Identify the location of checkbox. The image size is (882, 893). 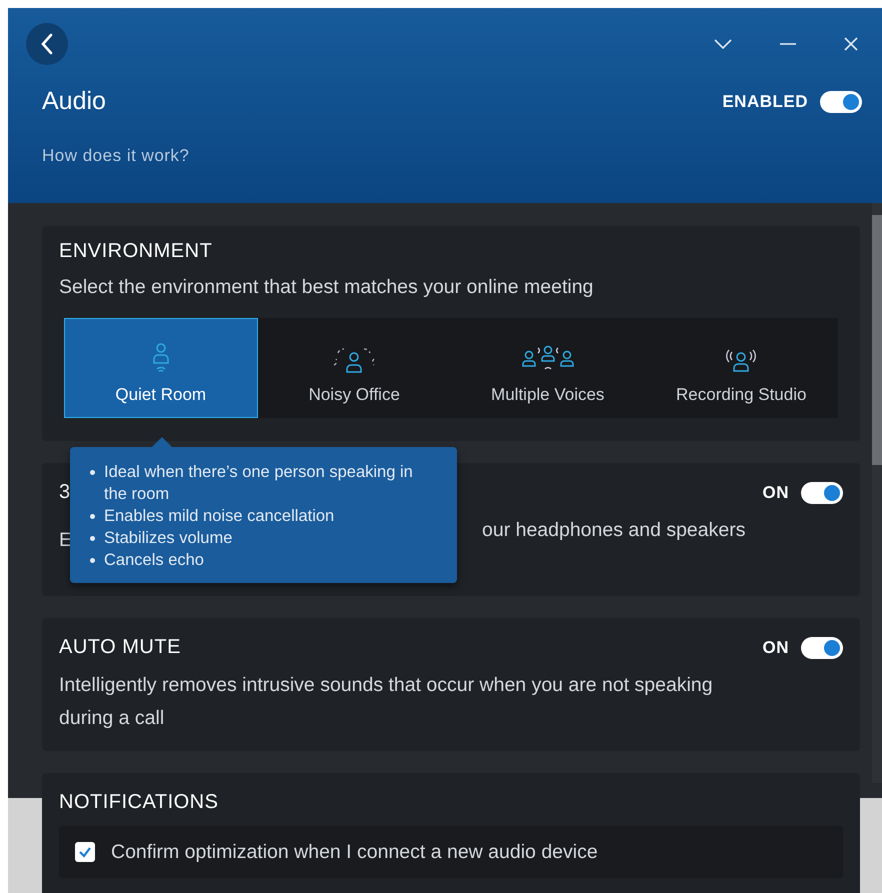
(85, 852).